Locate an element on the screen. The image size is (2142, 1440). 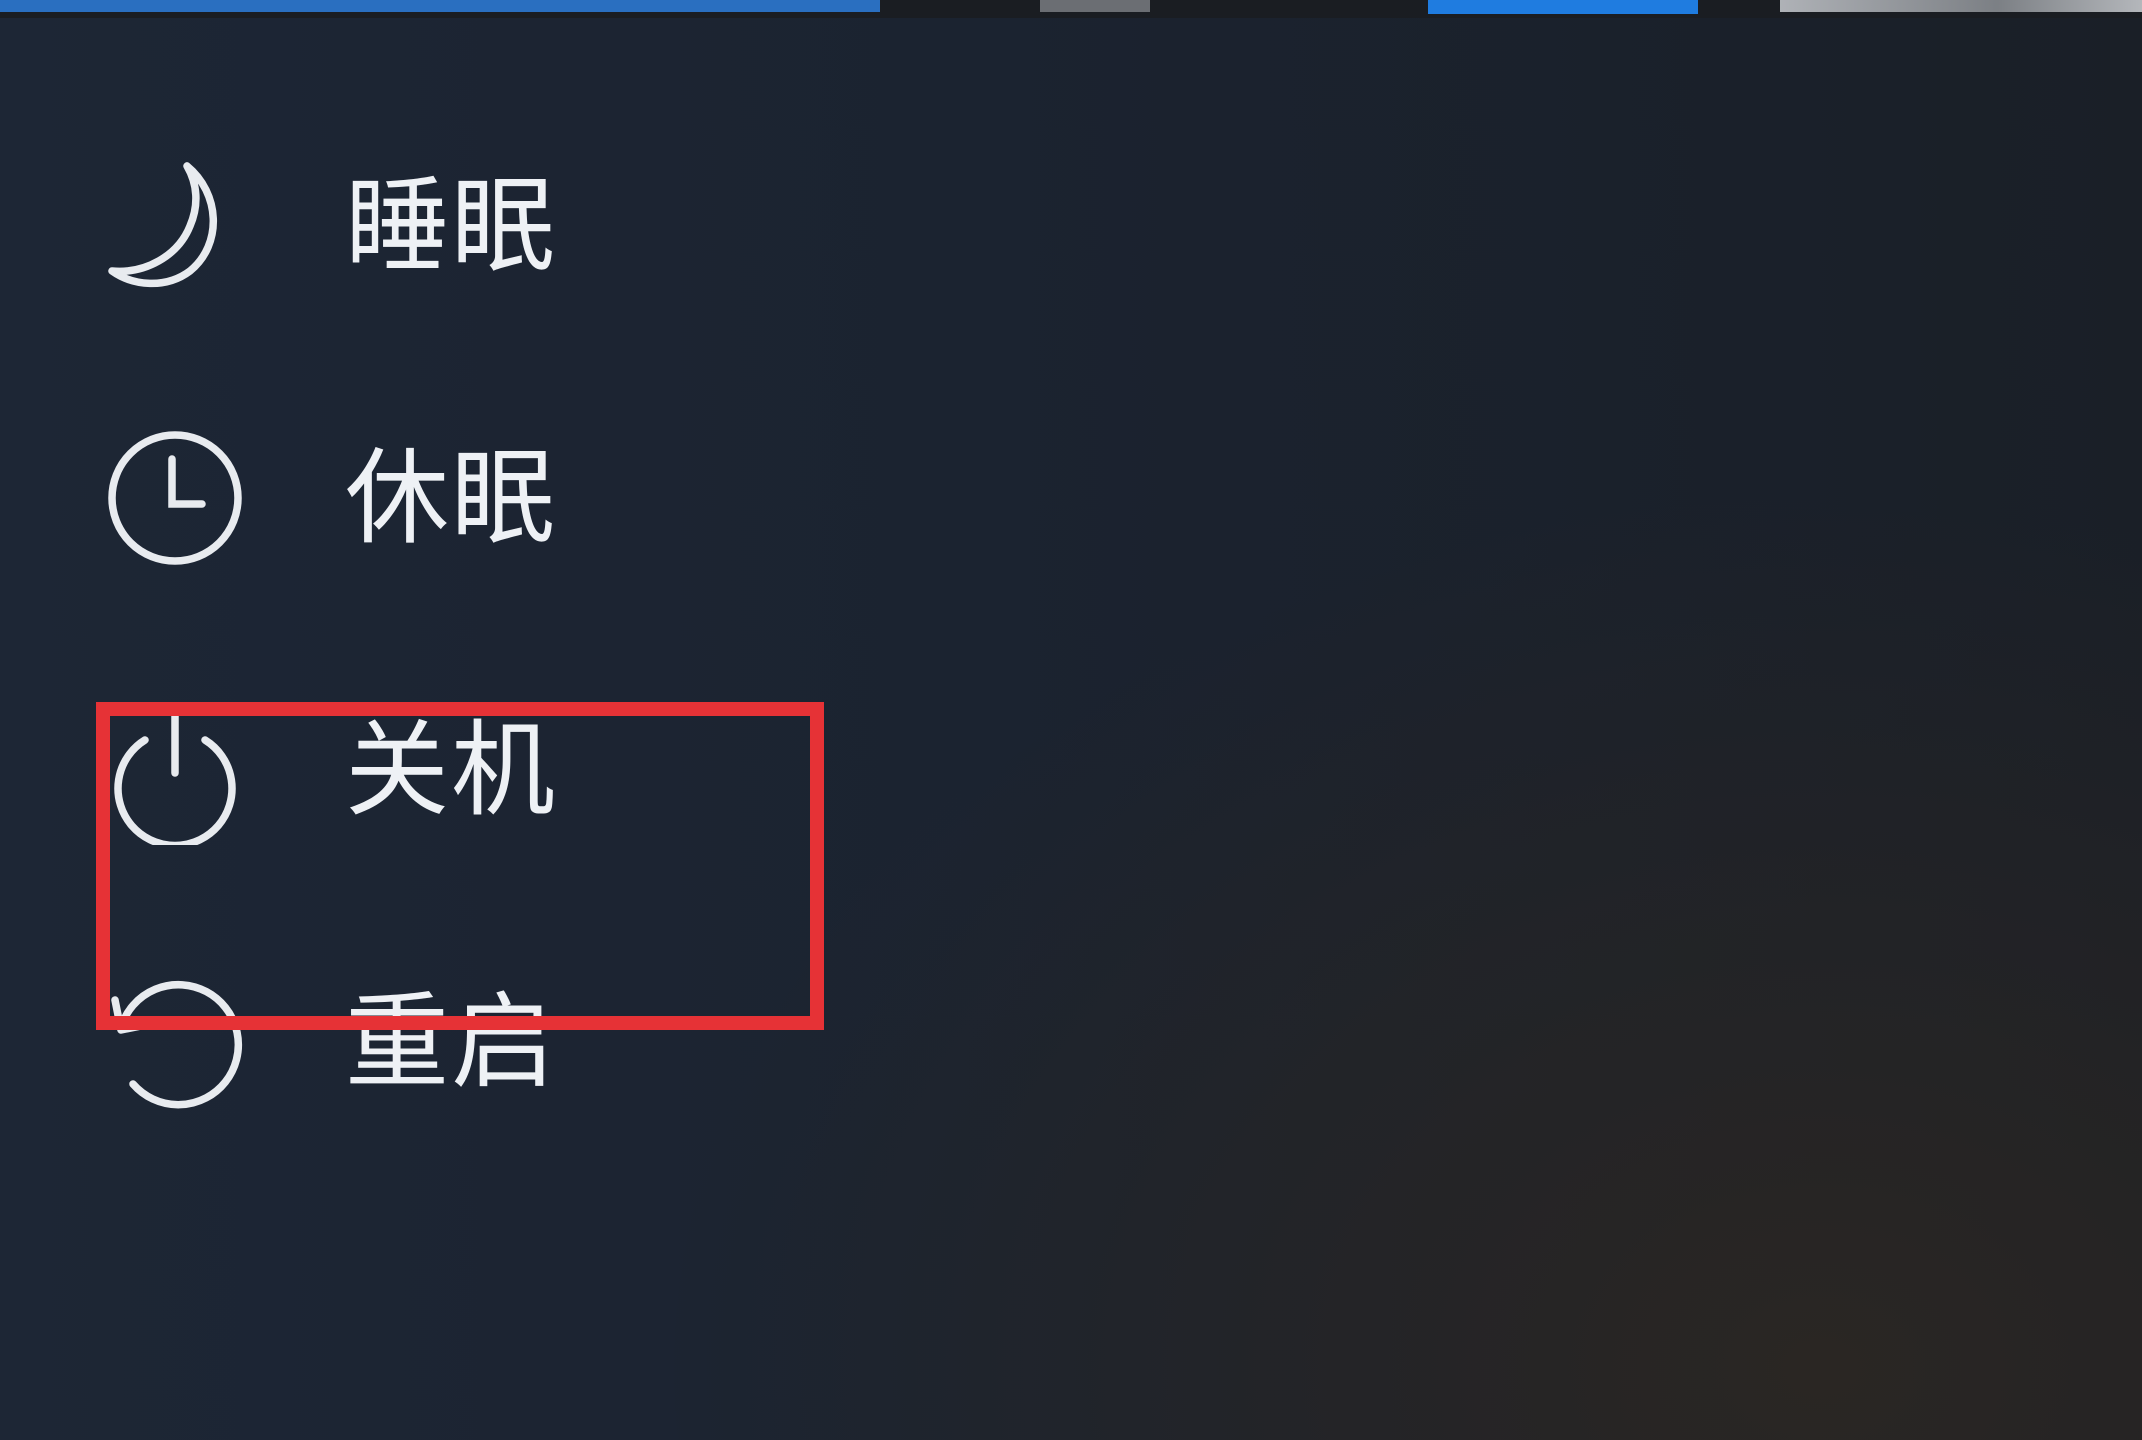
top-edge-strip is located at coordinates (1071, 9).